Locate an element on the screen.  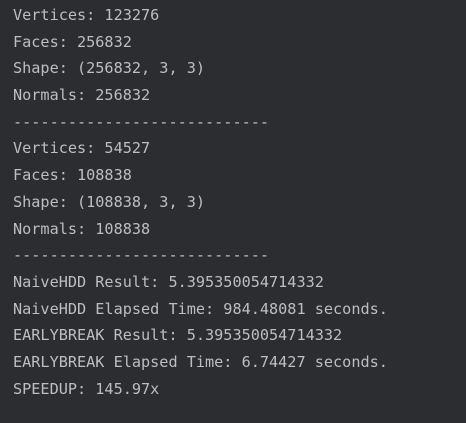
vertices-line-2: Vertices: 54527 is located at coordinates (82, 148).